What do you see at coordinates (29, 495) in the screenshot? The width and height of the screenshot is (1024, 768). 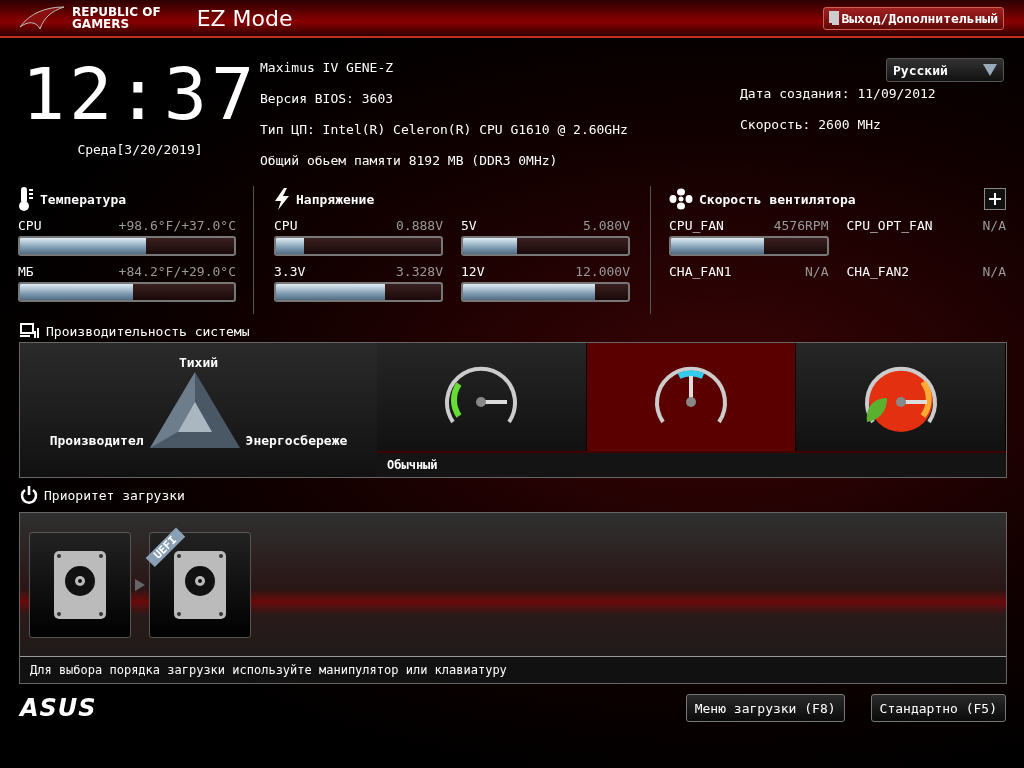 I see `power-icon` at bounding box center [29, 495].